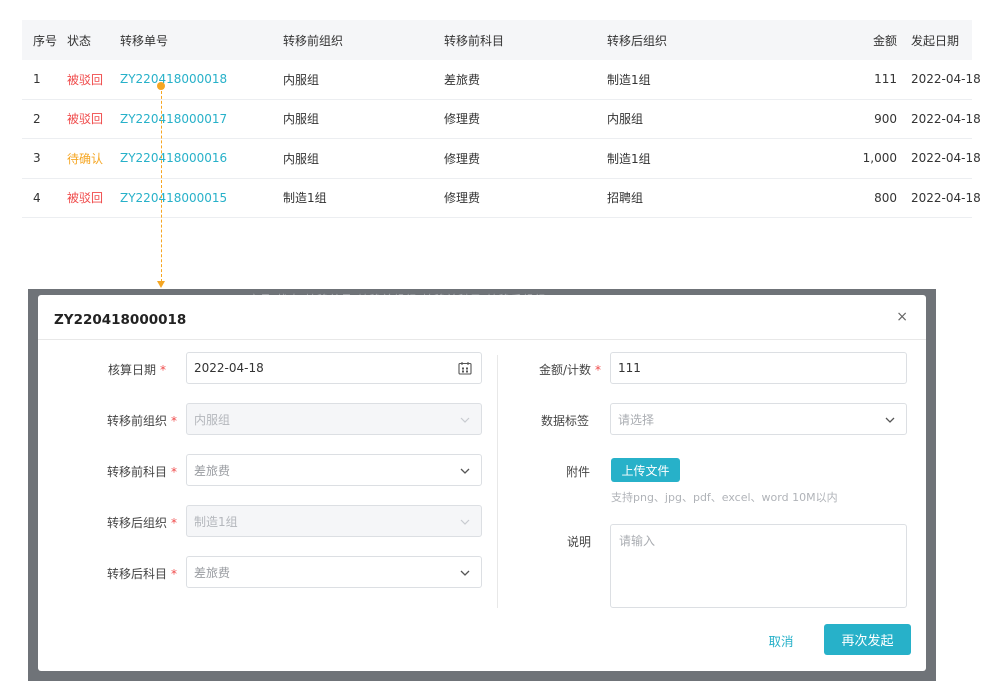 This screenshot has width=982, height=687. What do you see at coordinates (142, 523) in the screenshot?
I see `org-after-label: 转移后组织 *` at bounding box center [142, 523].